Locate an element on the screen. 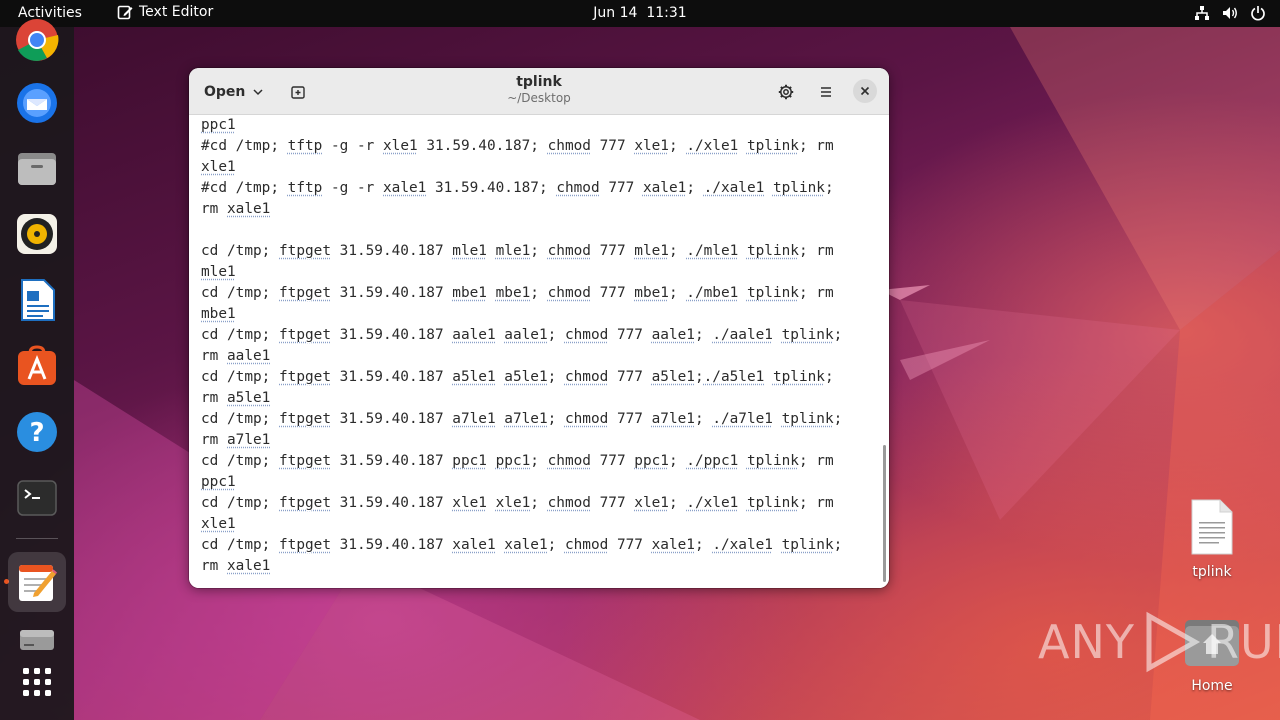 This screenshot has height=720, width=1280. new-tab-button is located at coordinates (298, 91).